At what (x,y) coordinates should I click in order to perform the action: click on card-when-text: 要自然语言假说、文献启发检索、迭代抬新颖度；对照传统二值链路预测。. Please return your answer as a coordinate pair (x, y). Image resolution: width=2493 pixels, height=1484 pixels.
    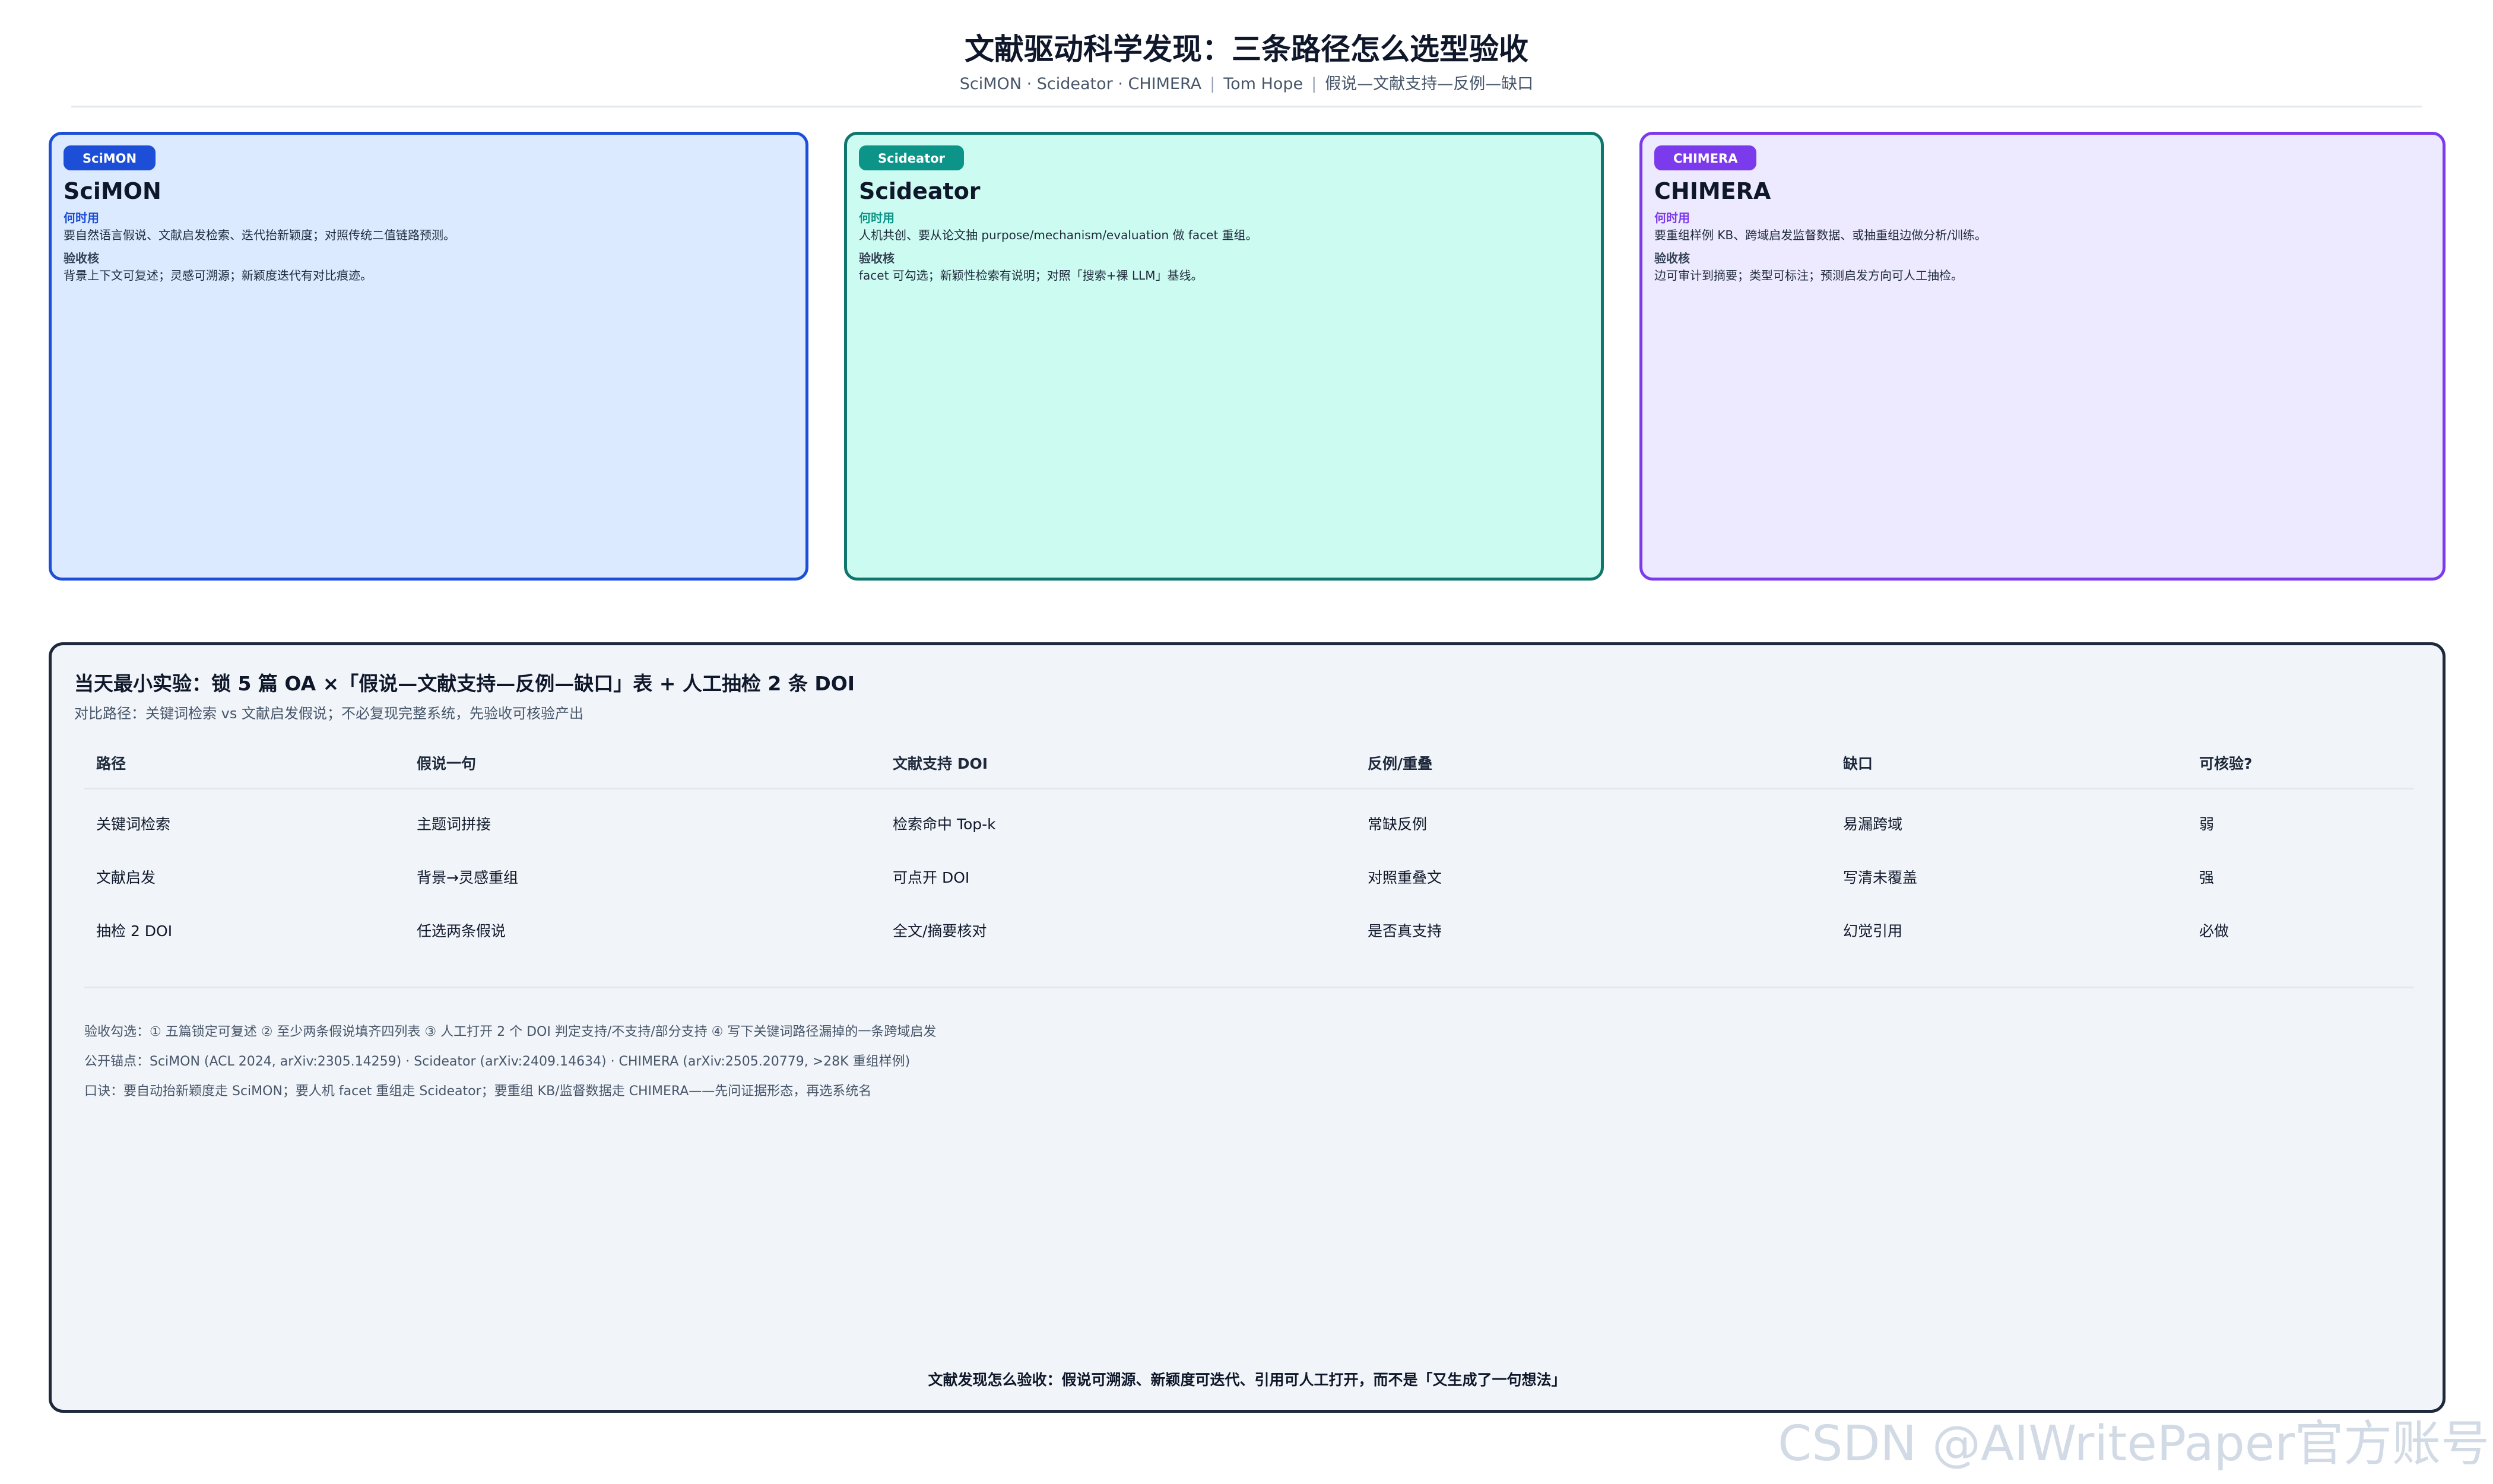
    Looking at the image, I should click on (259, 235).